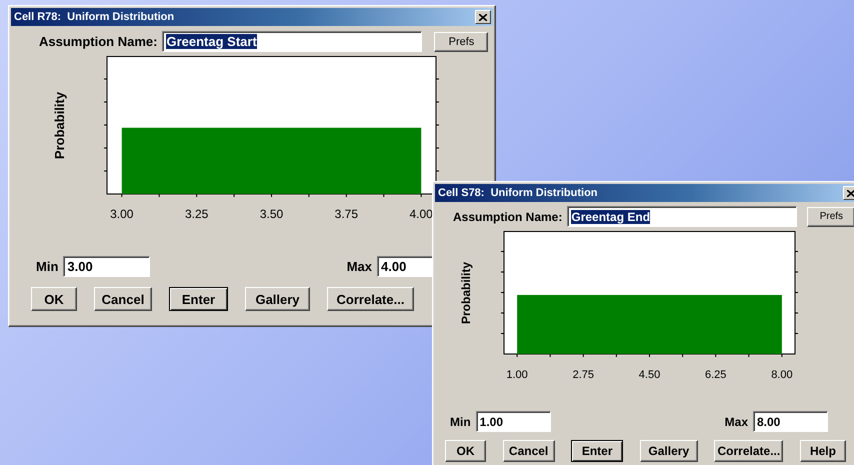  I want to click on tick-label: 3.25, so click(196, 214).